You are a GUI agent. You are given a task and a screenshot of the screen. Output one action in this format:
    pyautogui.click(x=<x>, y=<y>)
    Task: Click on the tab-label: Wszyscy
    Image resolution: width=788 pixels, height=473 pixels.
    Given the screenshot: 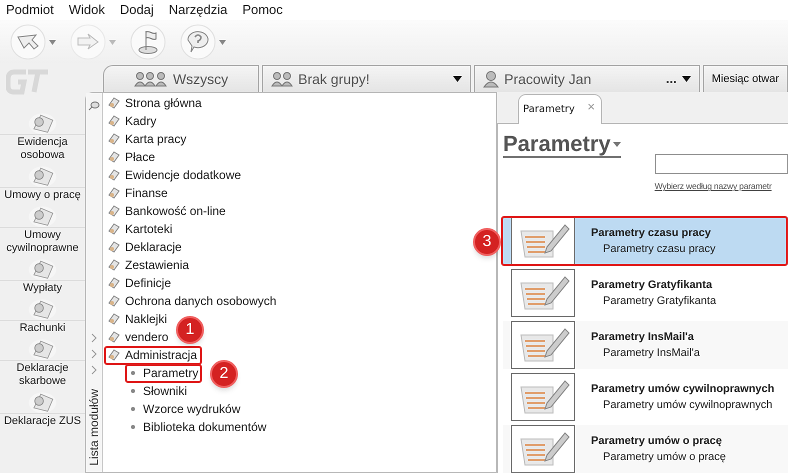 What is the action you would take?
    pyautogui.click(x=200, y=79)
    